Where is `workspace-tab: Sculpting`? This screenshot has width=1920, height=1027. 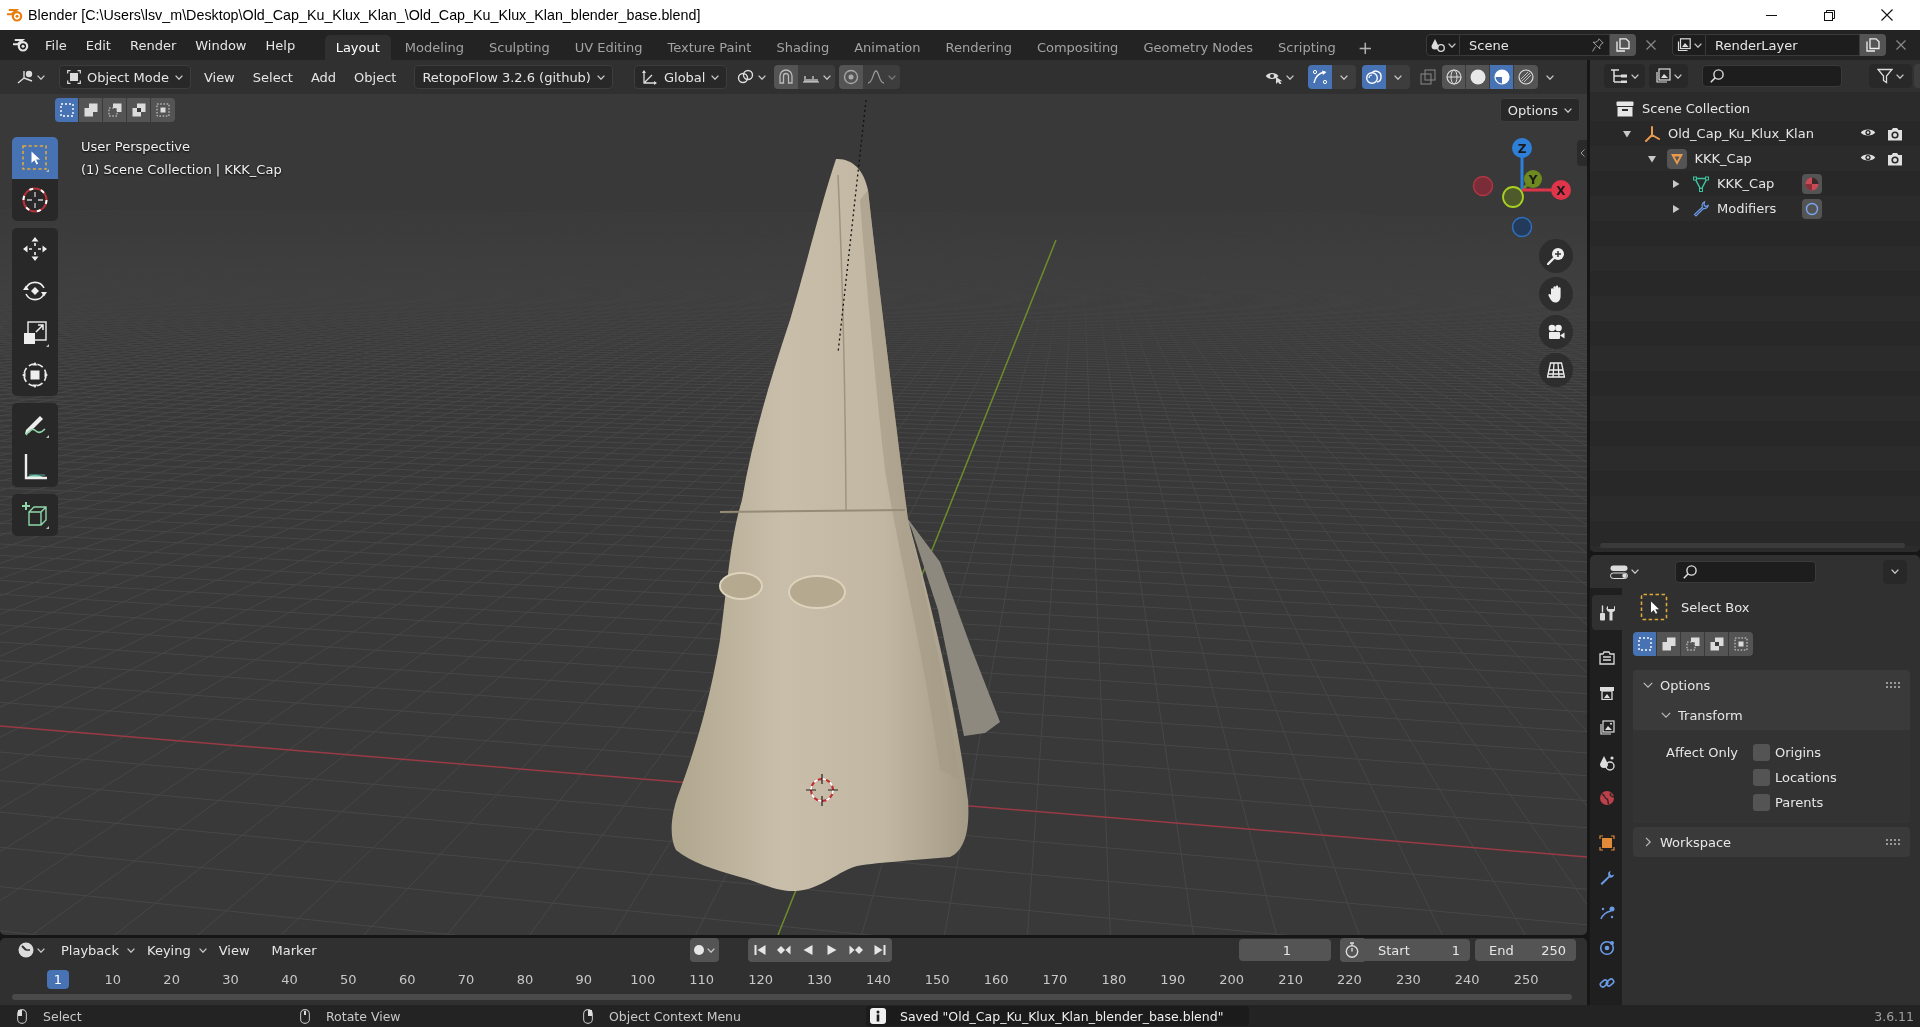 workspace-tab: Sculpting is located at coordinates (519, 47).